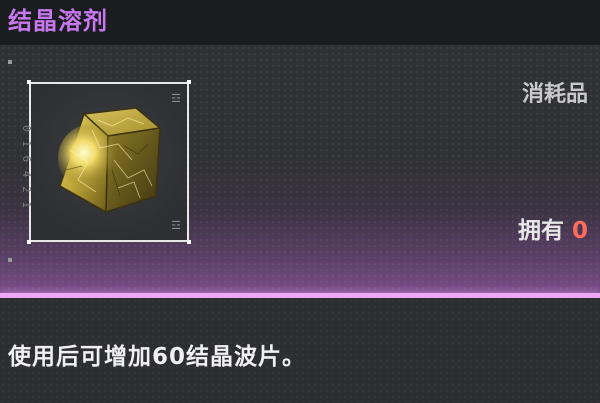  Describe the element at coordinates (58, 21) in the screenshot. I see `item-title: 结晶溶剂` at that location.